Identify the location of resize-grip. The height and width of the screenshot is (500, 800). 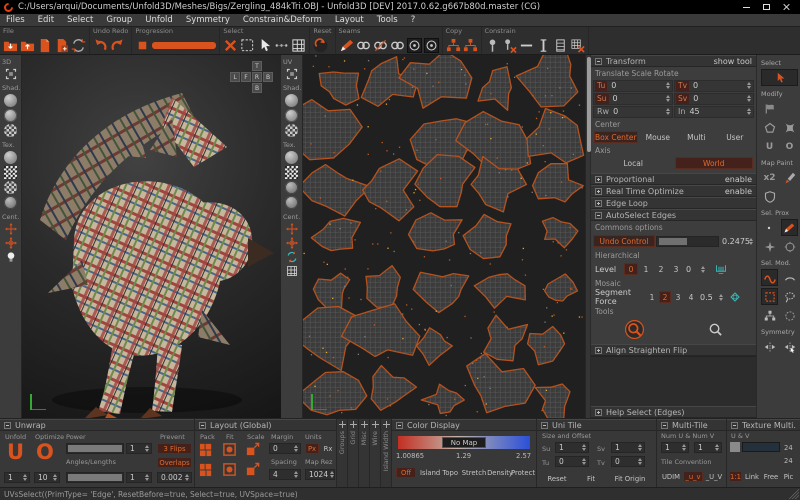
(794, 494).